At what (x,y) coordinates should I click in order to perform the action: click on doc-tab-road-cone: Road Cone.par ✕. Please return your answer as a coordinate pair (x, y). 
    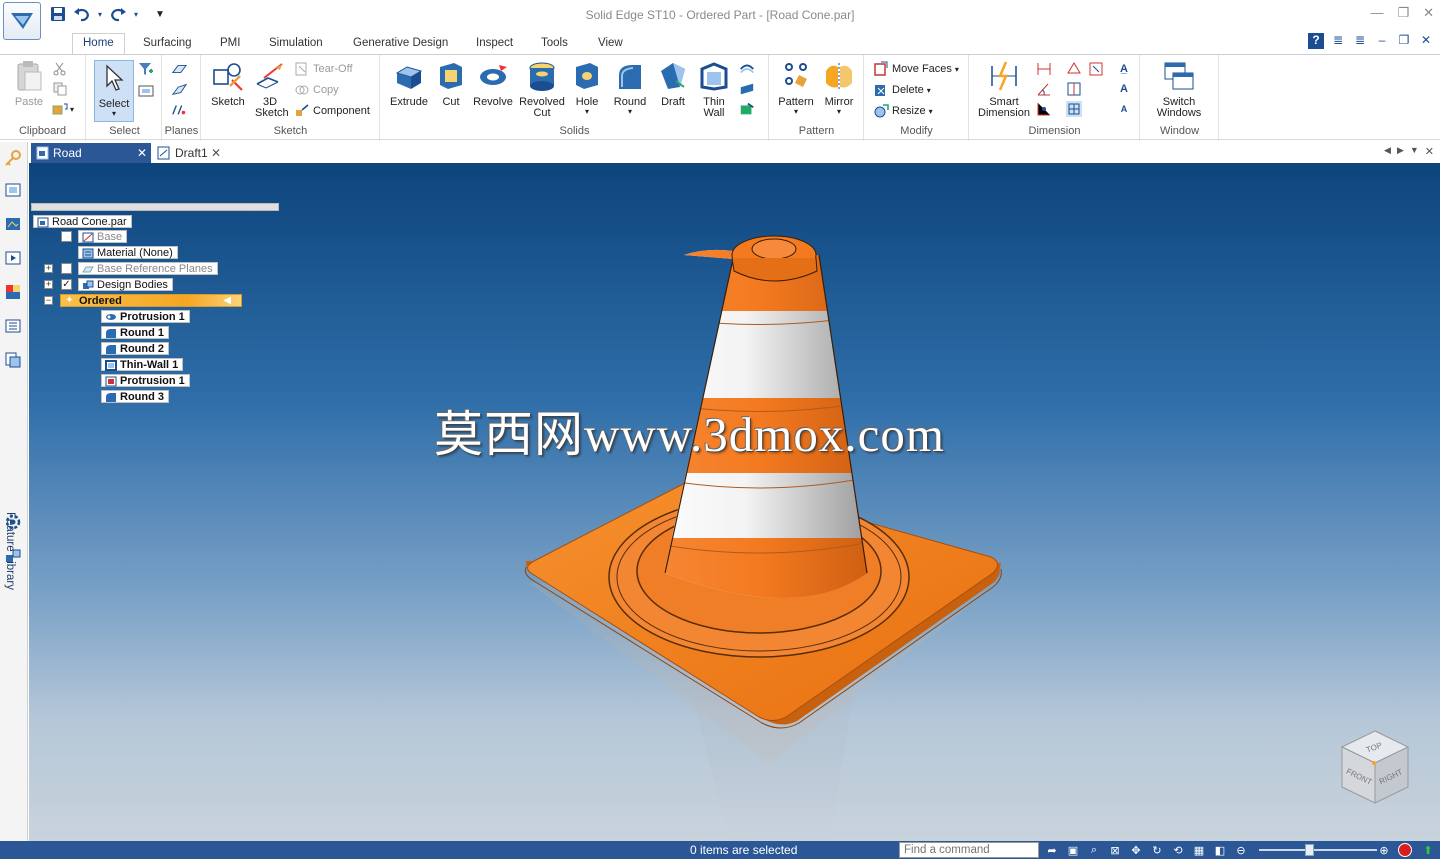
    Looking at the image, I should click on (91, 161).